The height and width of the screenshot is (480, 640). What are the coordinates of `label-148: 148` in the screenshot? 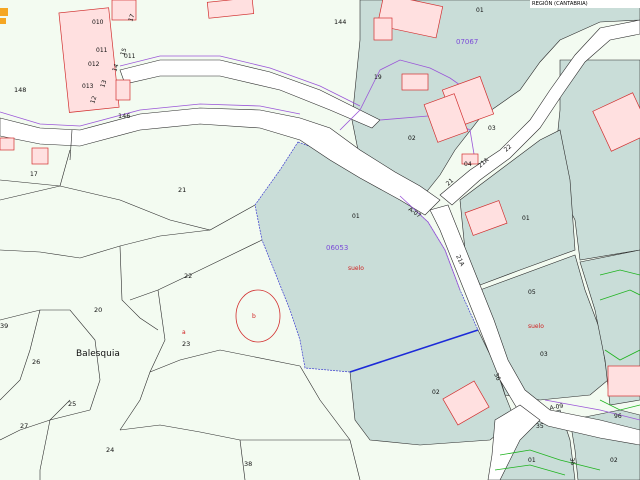 It's located at (20, 90).